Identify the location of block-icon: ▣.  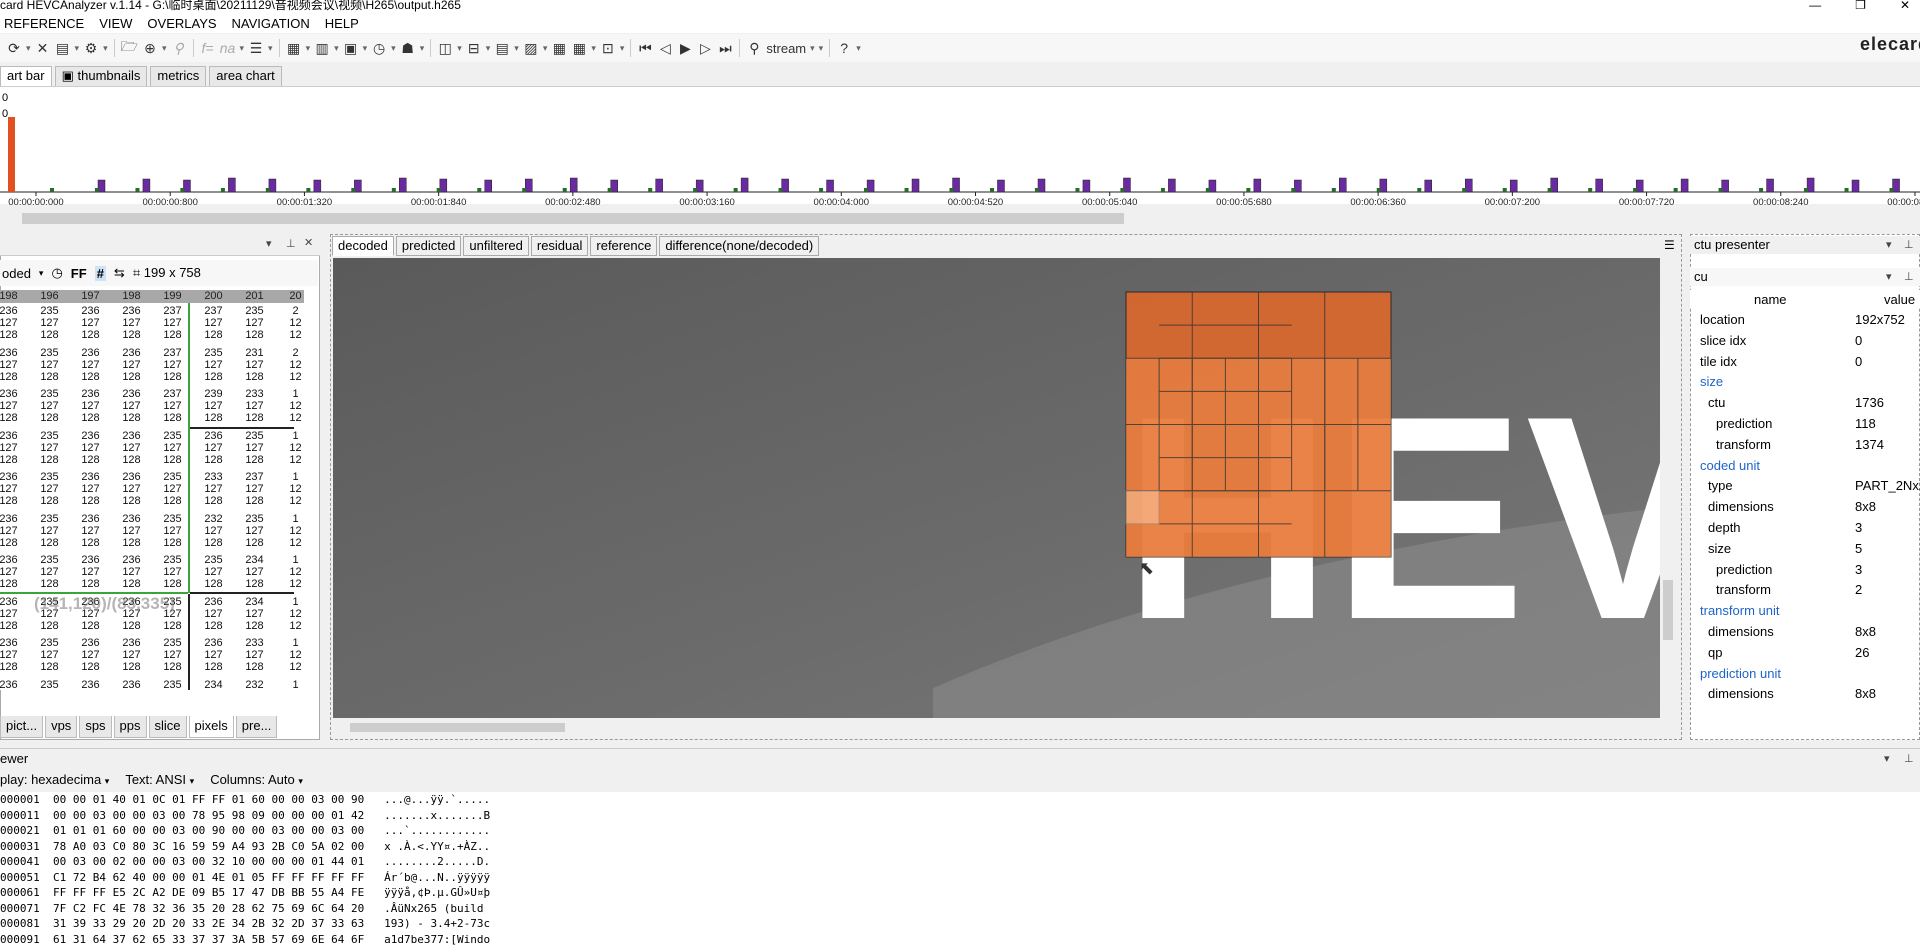
(351, 48).